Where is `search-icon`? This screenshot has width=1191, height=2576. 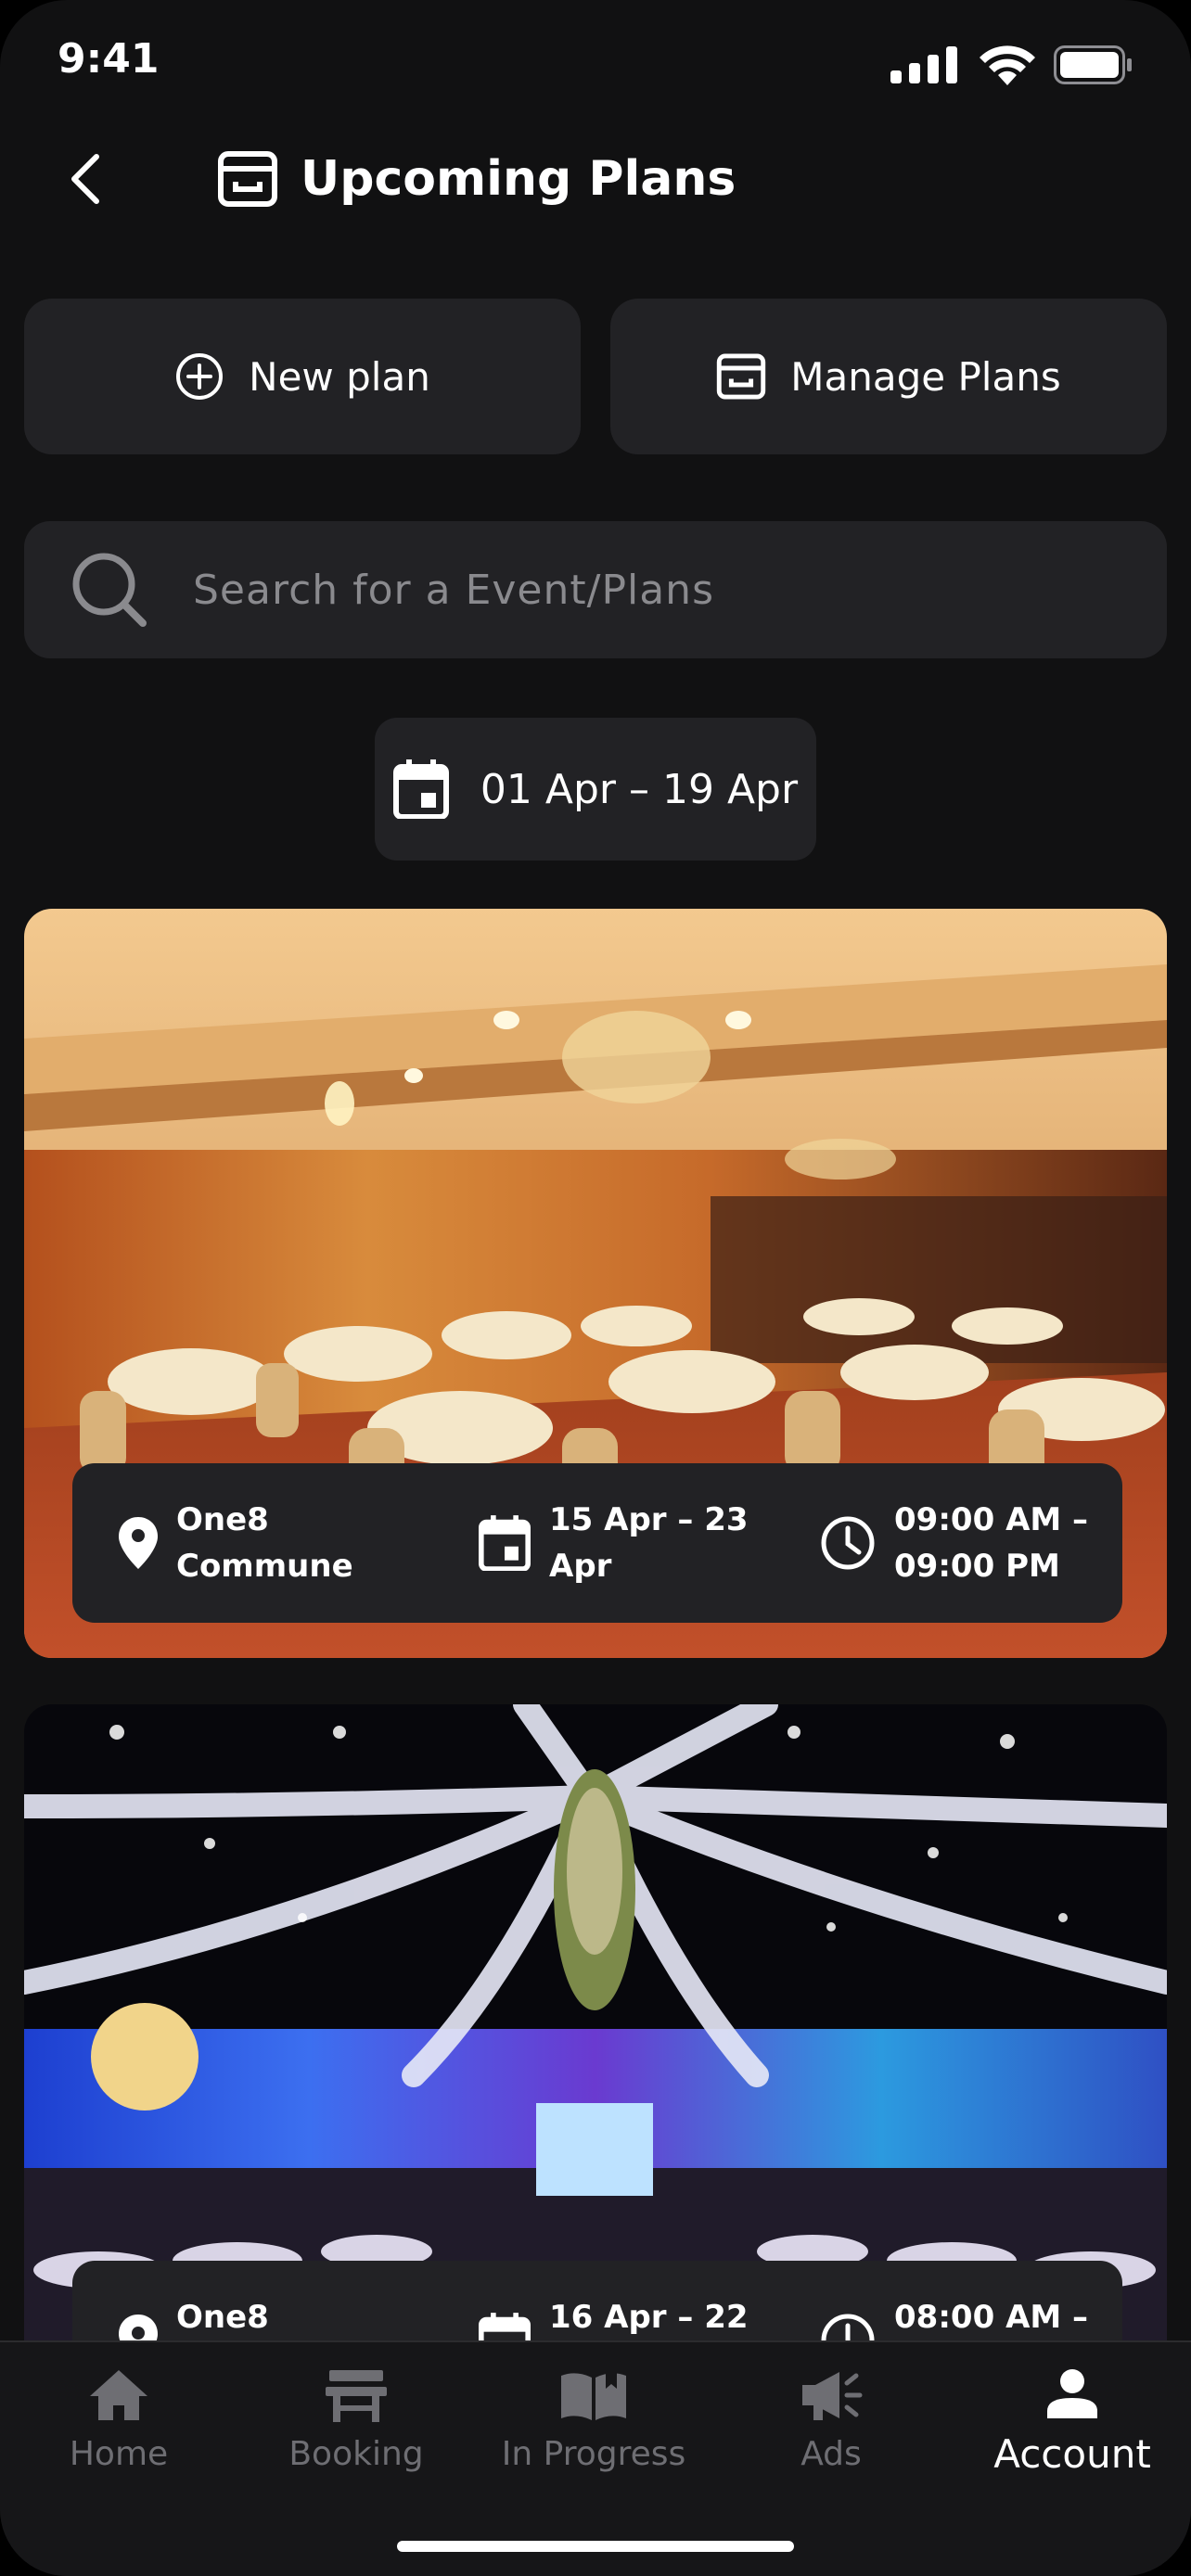 search-icon is located at coordinates (109, 590).